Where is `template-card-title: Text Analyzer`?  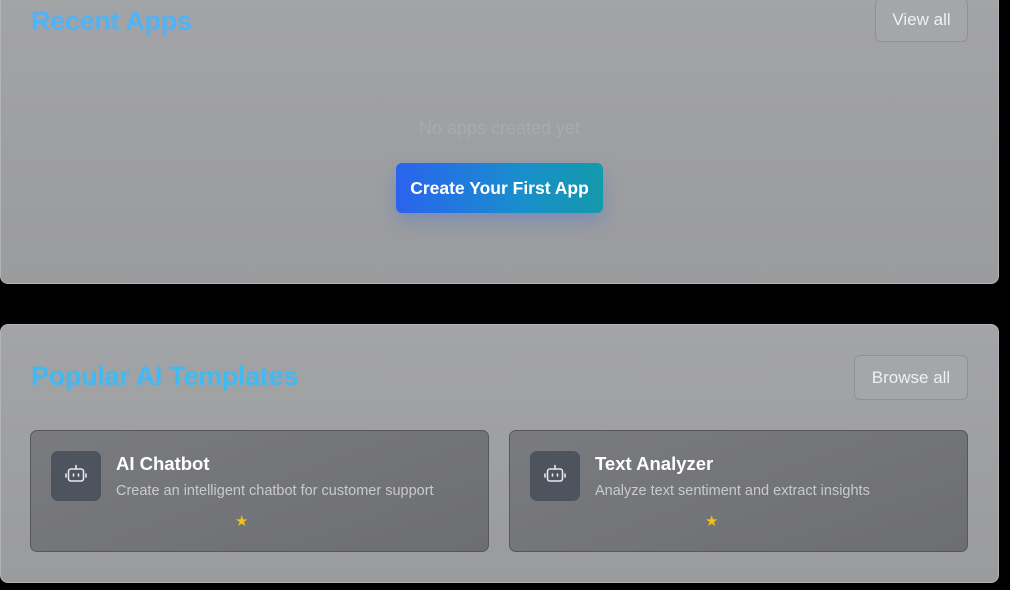 template-card-title: Text Analyzer is located at coordinates (654, 463).